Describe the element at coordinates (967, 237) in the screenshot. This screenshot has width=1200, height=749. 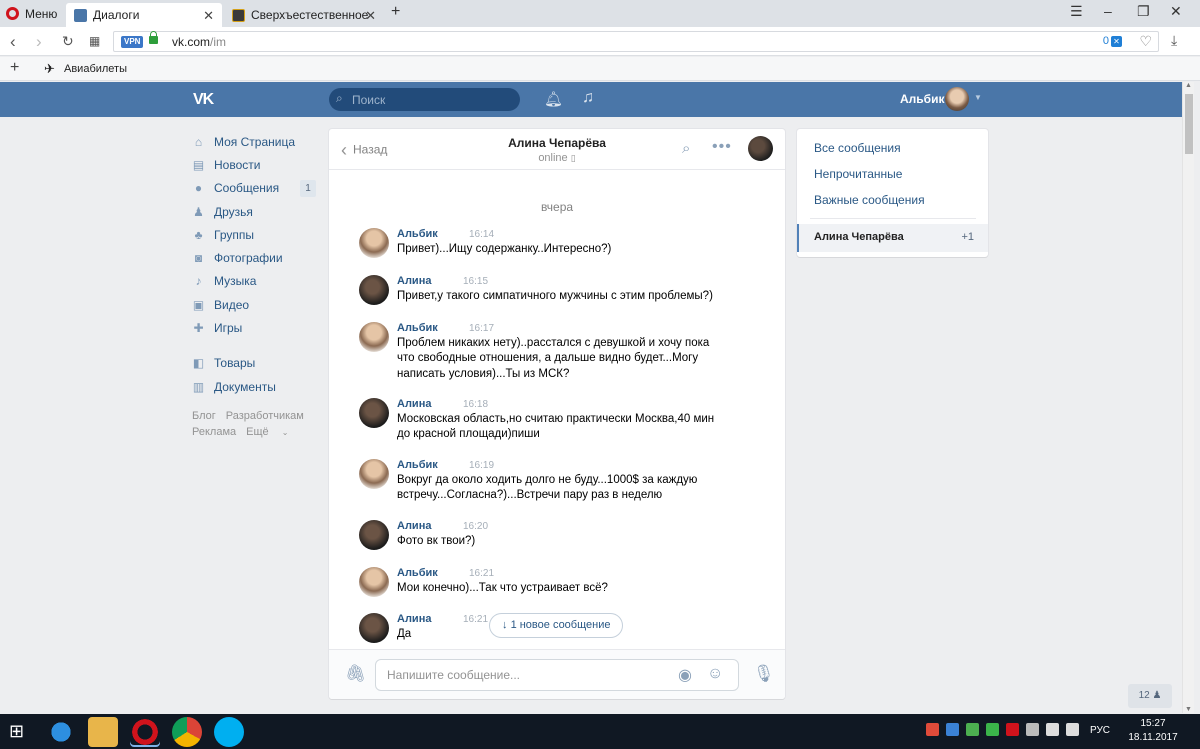
I see `active-chat-count: +1` at that location.